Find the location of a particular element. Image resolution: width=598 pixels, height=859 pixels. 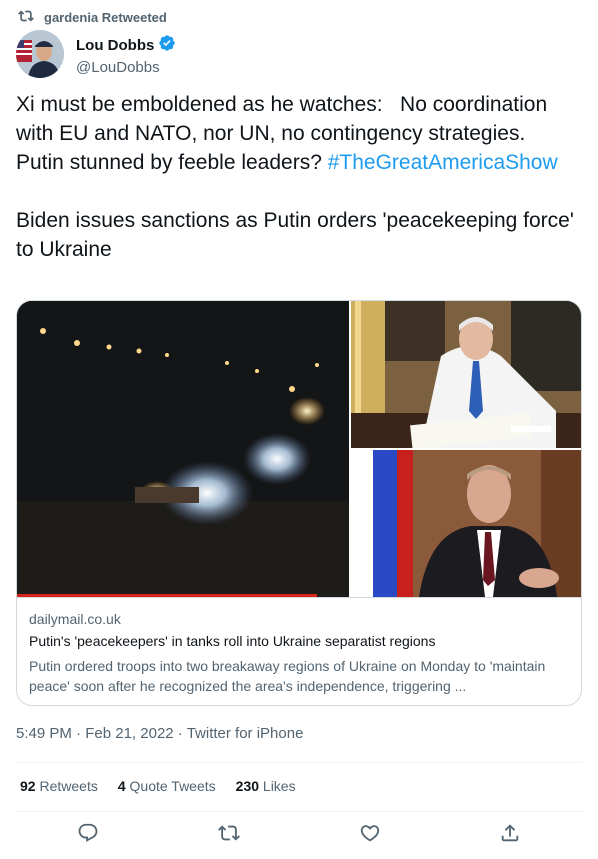

hashtag-link: #TheGreatAmericaShow is located at coordinates (443, 162).